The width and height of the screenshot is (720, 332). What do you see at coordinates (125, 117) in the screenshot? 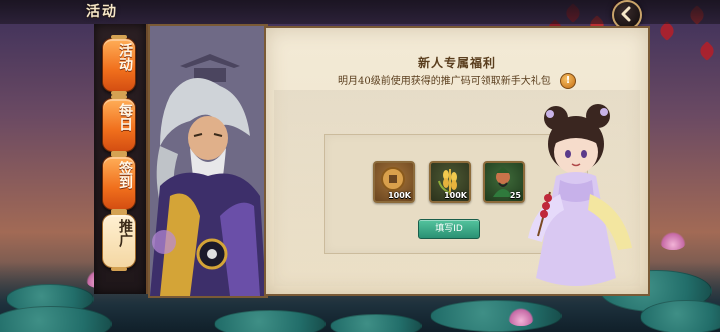
I see `tab-label: 每日` at bounding box center [125, 117].